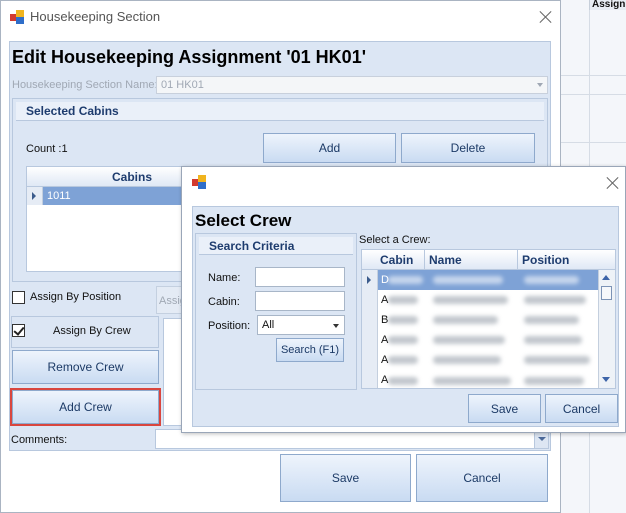 The image size is (626, 513). What do you see at coordinates (182, 85) in the screenshot?
I see `section-name-value: 01 HK01` at bounding box center [182, 85].